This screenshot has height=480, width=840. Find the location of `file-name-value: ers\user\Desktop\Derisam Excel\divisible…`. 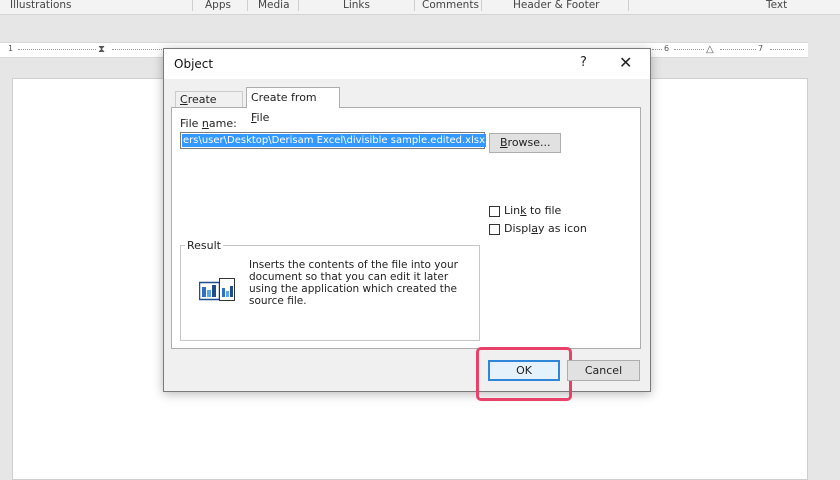

file-name-value: ers\user\Desktop\Derisam Excel\divisible… is located at coordinates (334, 140).